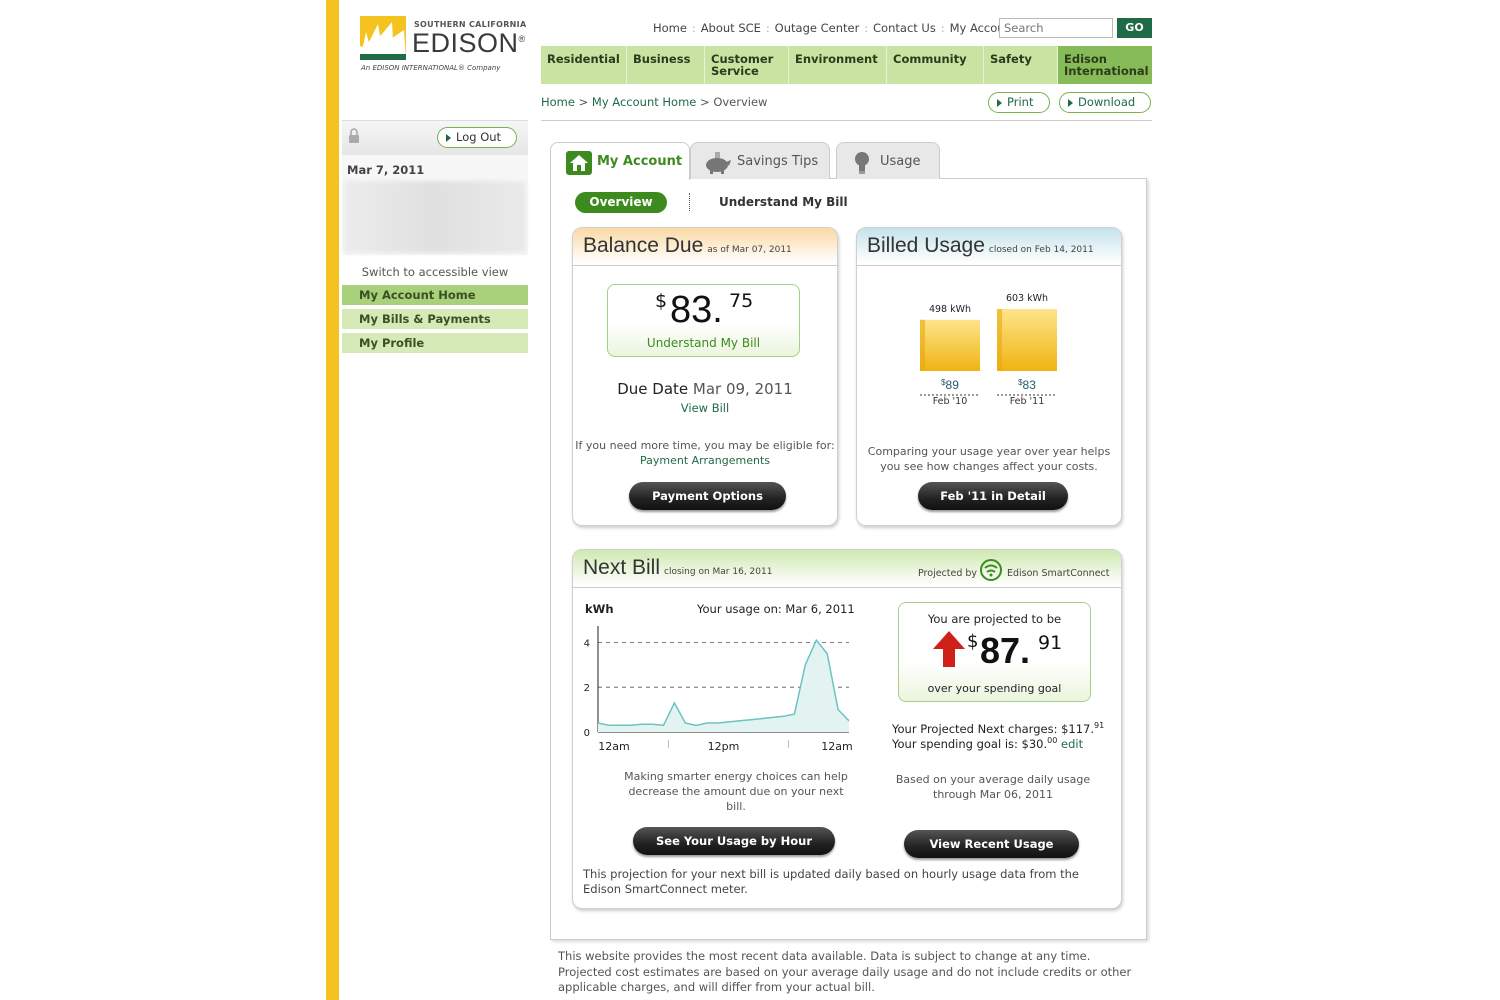 This screenshot has height=1000, width=1500. What do you see at coordinates (734, 841) in the screenshot?
I see `usage-by-hour-button: See Your Usage by Hour` at bounding box center [734, 841].